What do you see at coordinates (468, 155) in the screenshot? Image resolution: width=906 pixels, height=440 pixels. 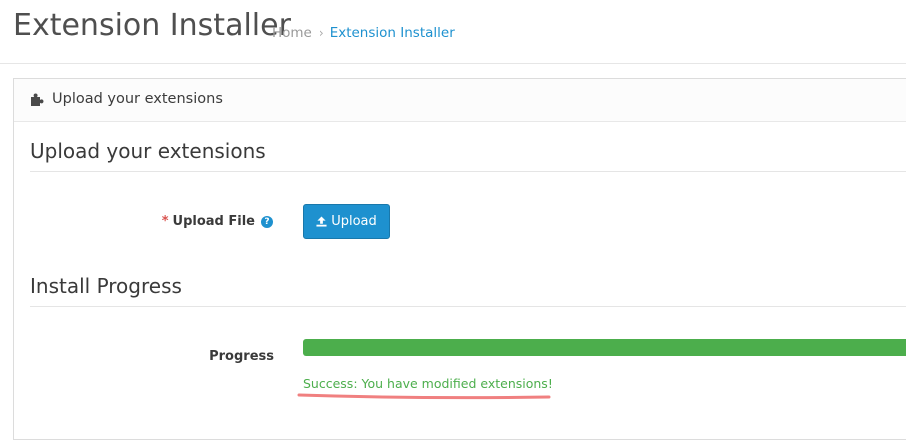 I see `upload-section-legend: Upload your extensions` at bounding box center [468, 155].